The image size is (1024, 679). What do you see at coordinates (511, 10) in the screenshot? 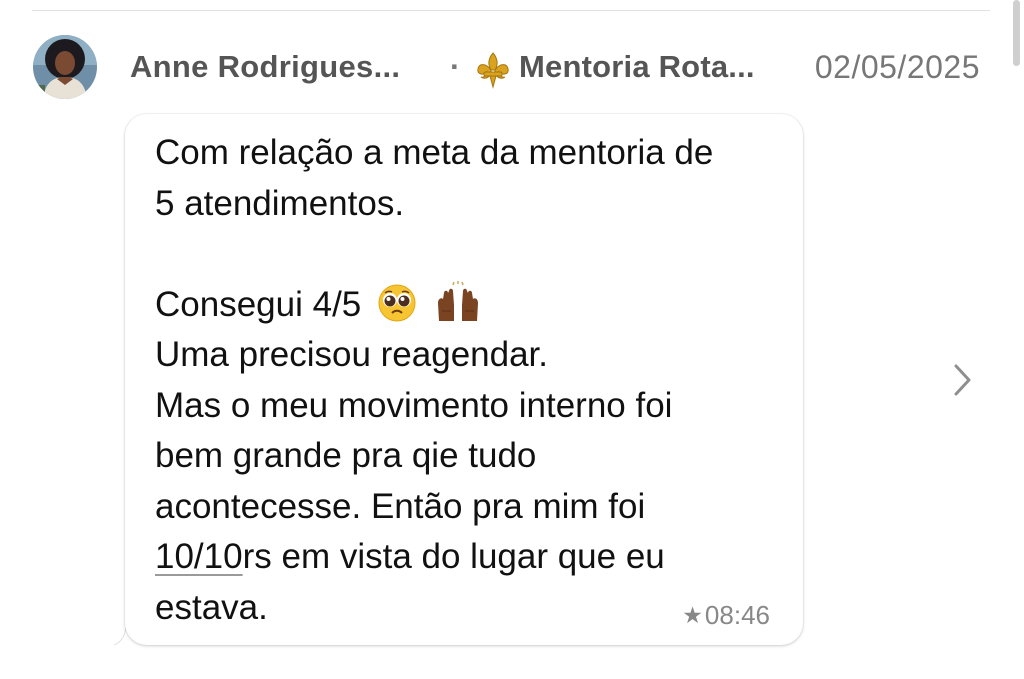
I see `top-divider` at bounding box center [511, 10].